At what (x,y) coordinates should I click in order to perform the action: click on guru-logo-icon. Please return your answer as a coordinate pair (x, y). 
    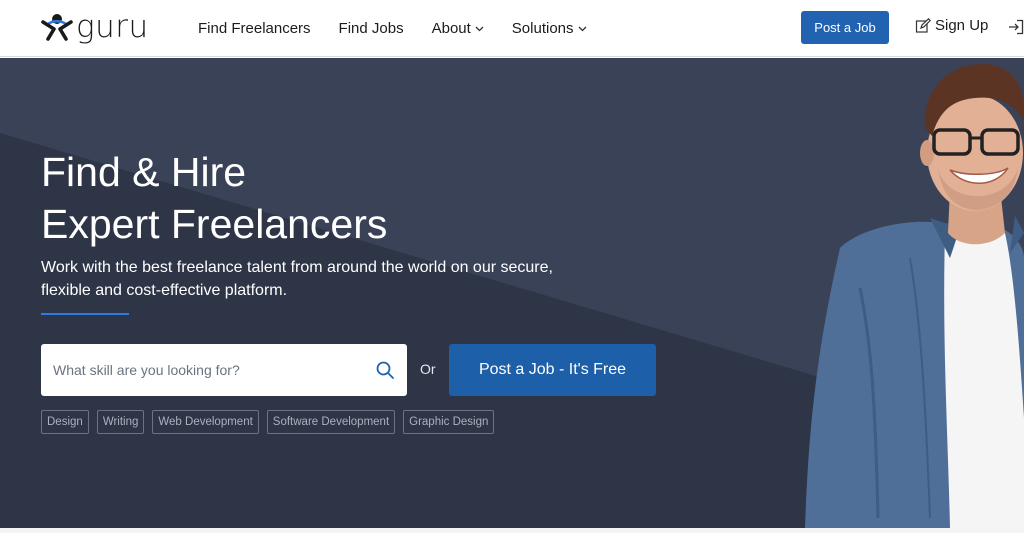
    Looking at the image, I should click on (57, 27).